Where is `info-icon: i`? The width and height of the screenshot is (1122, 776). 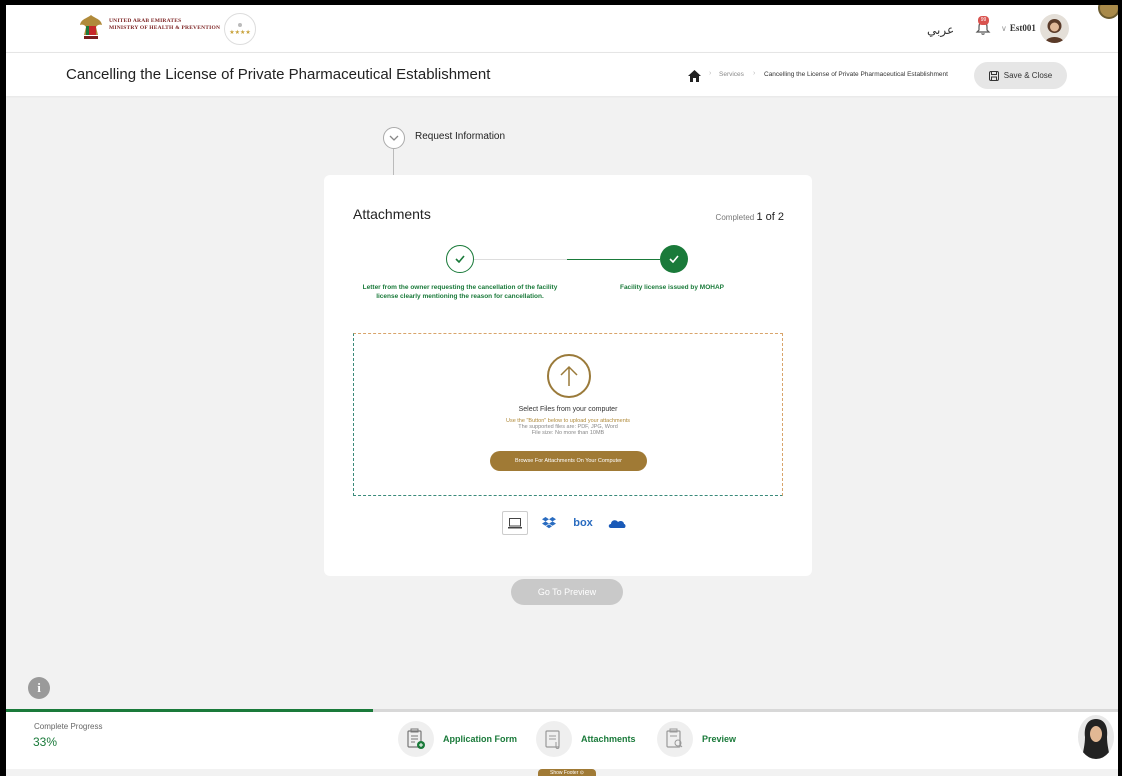
info-icon: i is located at coordinates (39, 688).